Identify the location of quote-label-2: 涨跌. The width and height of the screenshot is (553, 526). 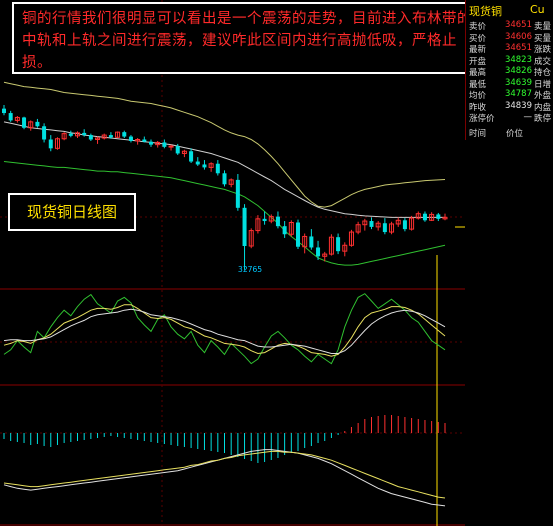
(543, 50).